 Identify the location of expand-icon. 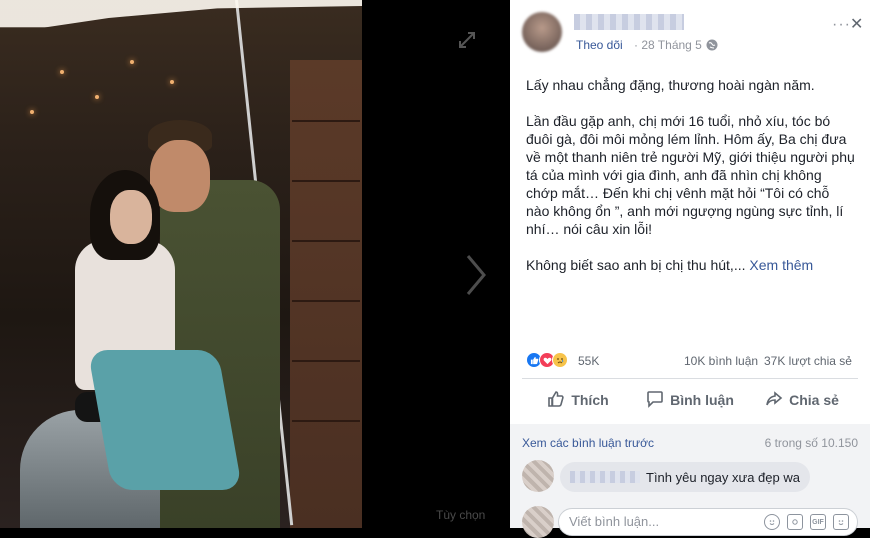
(467, 41).